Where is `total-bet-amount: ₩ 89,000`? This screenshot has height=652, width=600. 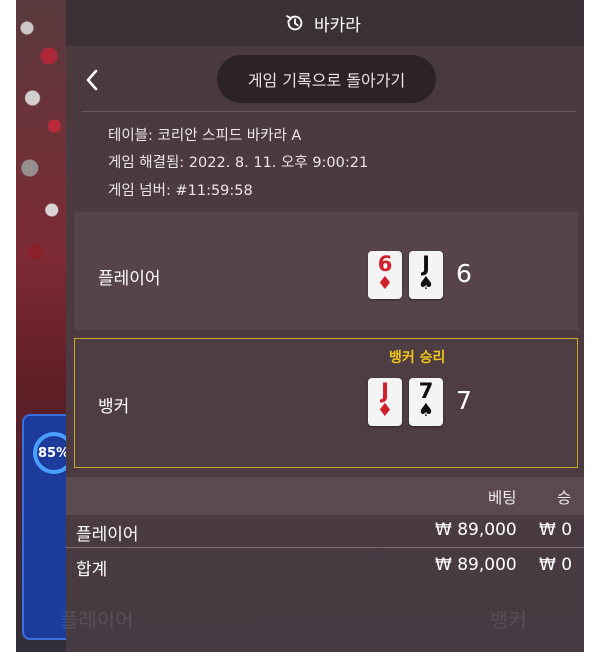 total-bet-amount: ₩ 89,000 is located at coordinates (476, 565).